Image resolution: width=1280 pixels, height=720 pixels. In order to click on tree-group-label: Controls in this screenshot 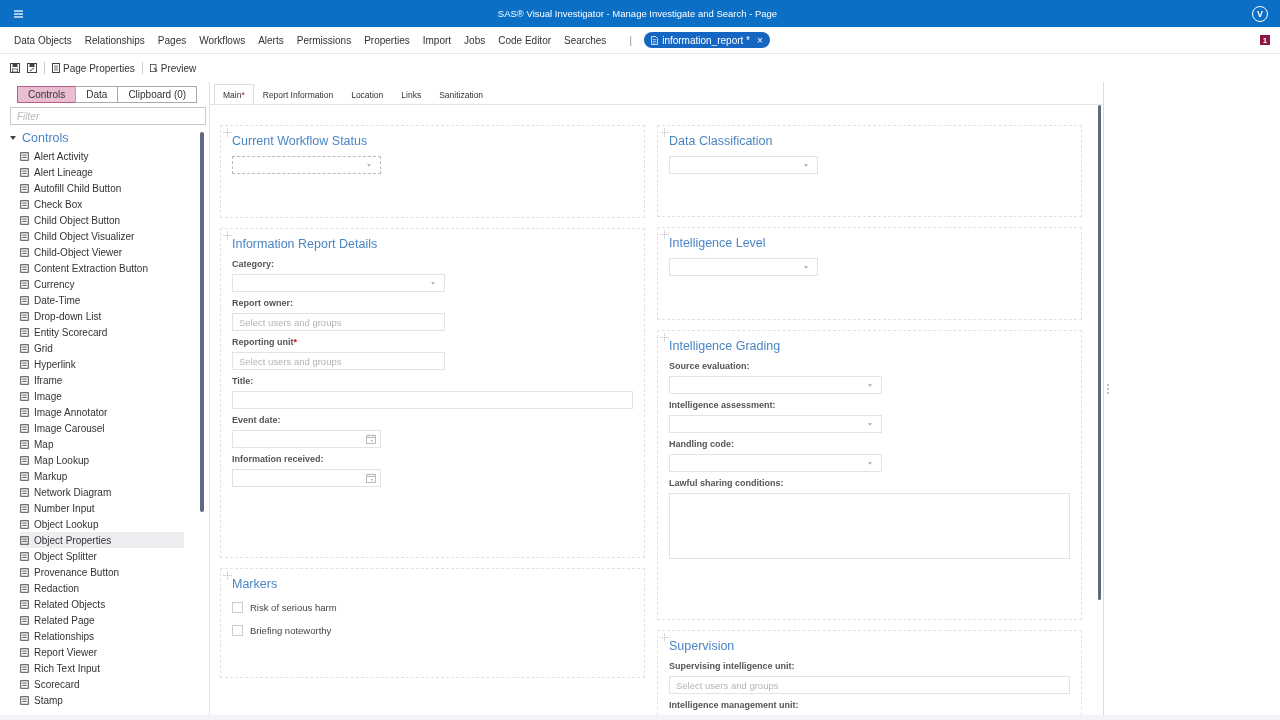, I will do `click(45, 138)`.